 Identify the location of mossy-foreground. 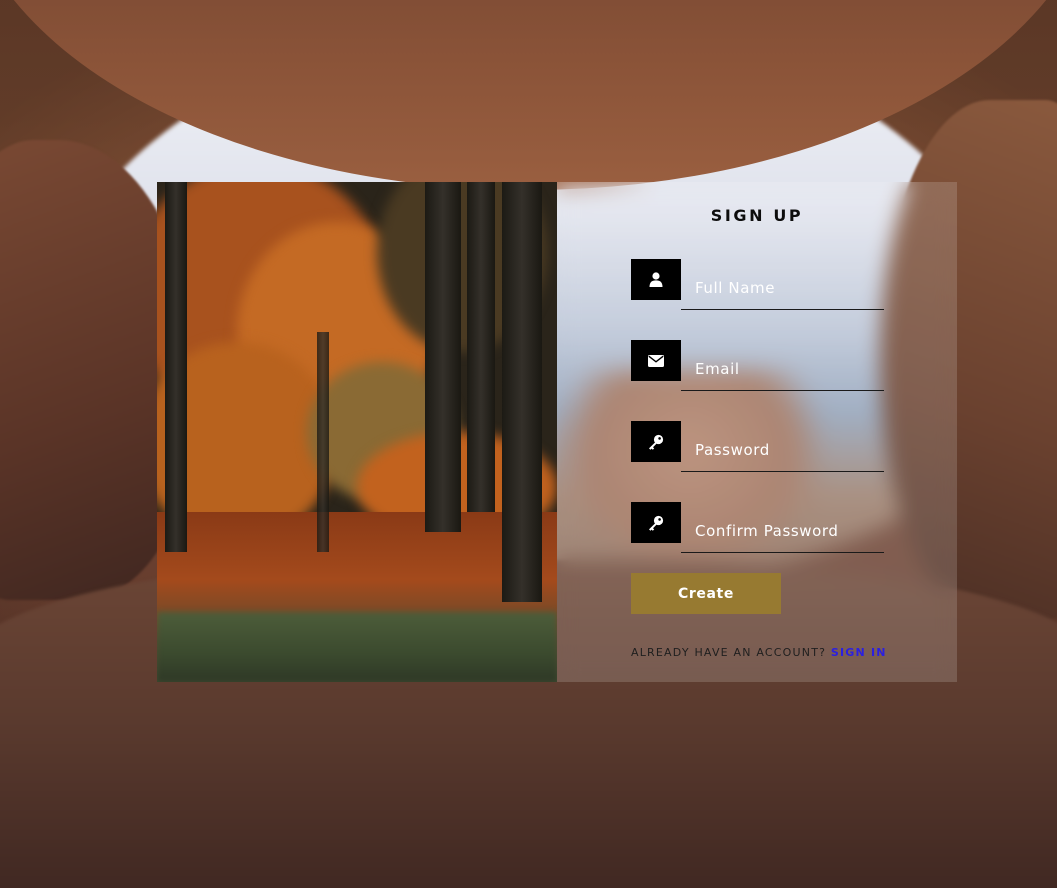
(357, 647).